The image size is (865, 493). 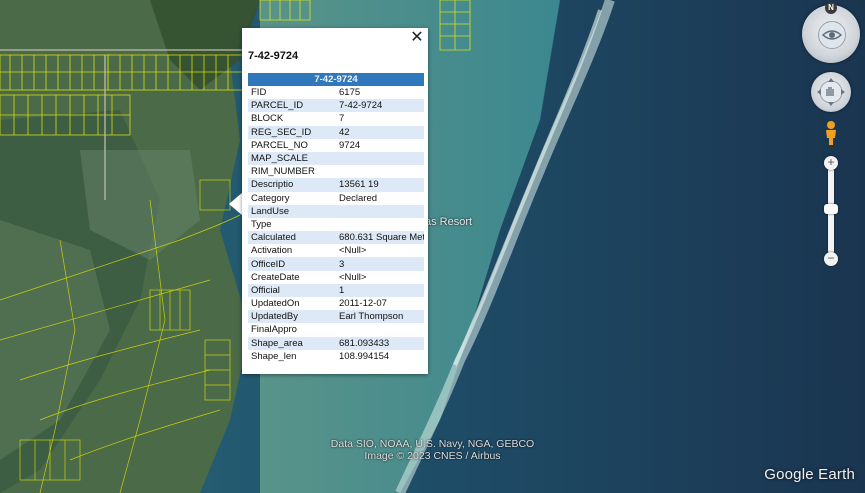 What do you see at coordinates (292, 211) in the screenshot?
I see `attribute-key: LandUse` at bounding box center [292, 211].